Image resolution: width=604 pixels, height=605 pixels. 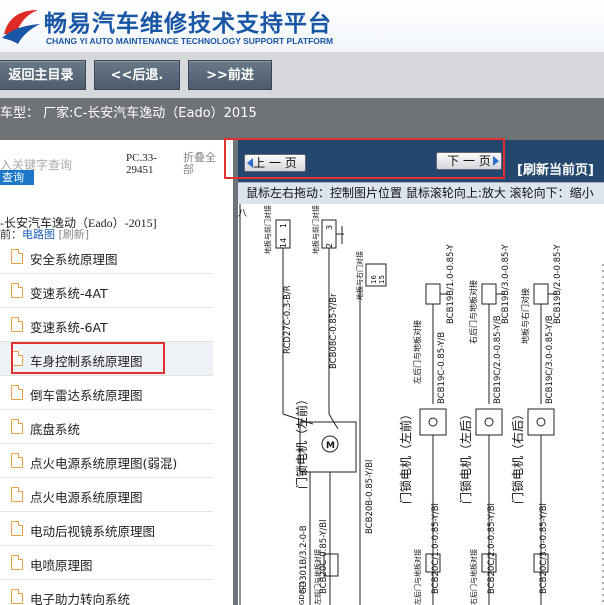 What do you see at coordinates (451, 283) in the screenshot?
I see `wire-code: BCB19B/1.0-0.85-Y` at bounding box center [451, 283].